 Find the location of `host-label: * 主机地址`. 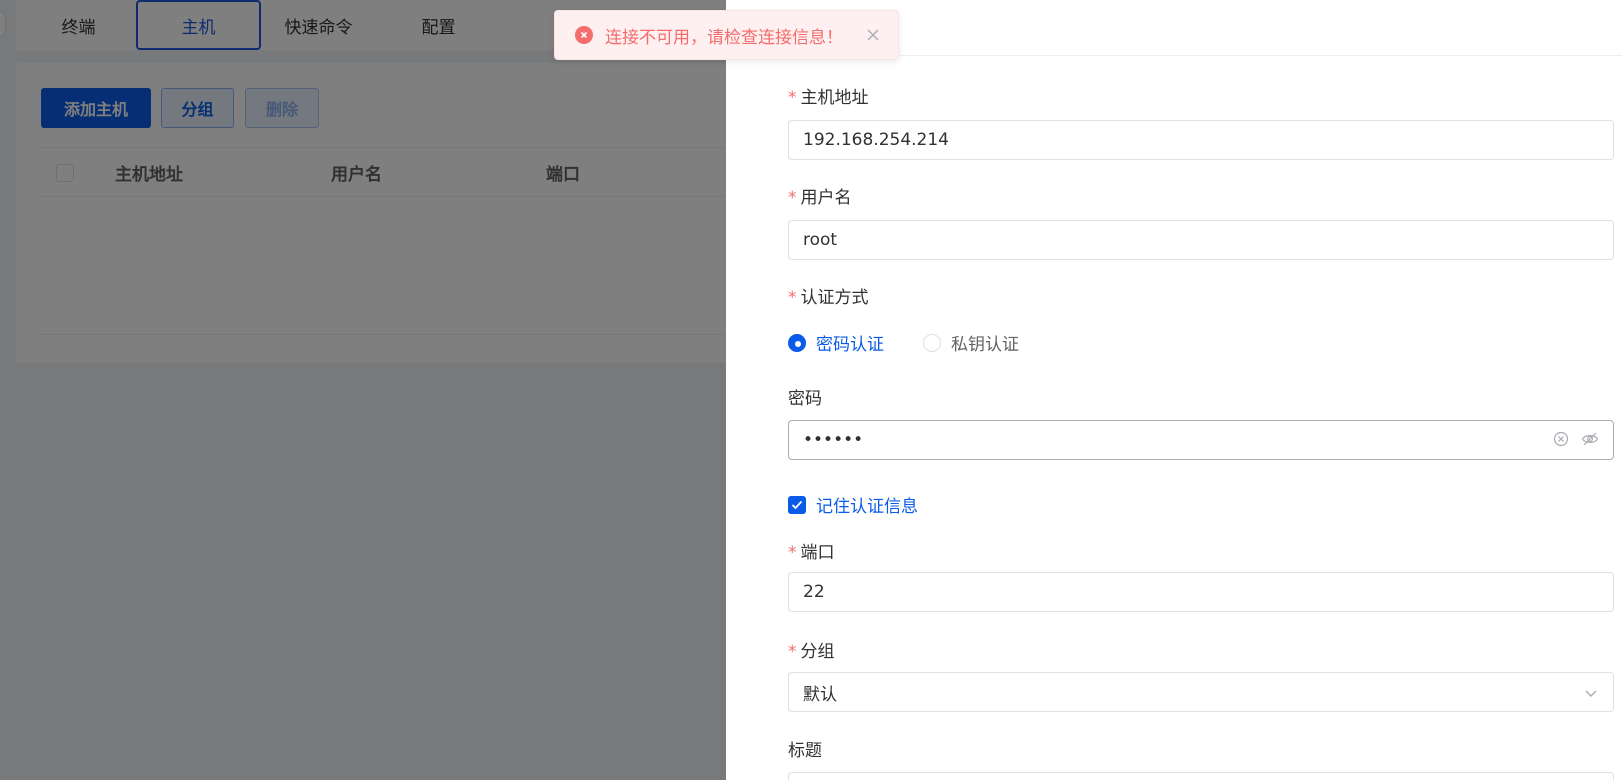

host-label: * 主机地址 is located at coordinates (828, 98).